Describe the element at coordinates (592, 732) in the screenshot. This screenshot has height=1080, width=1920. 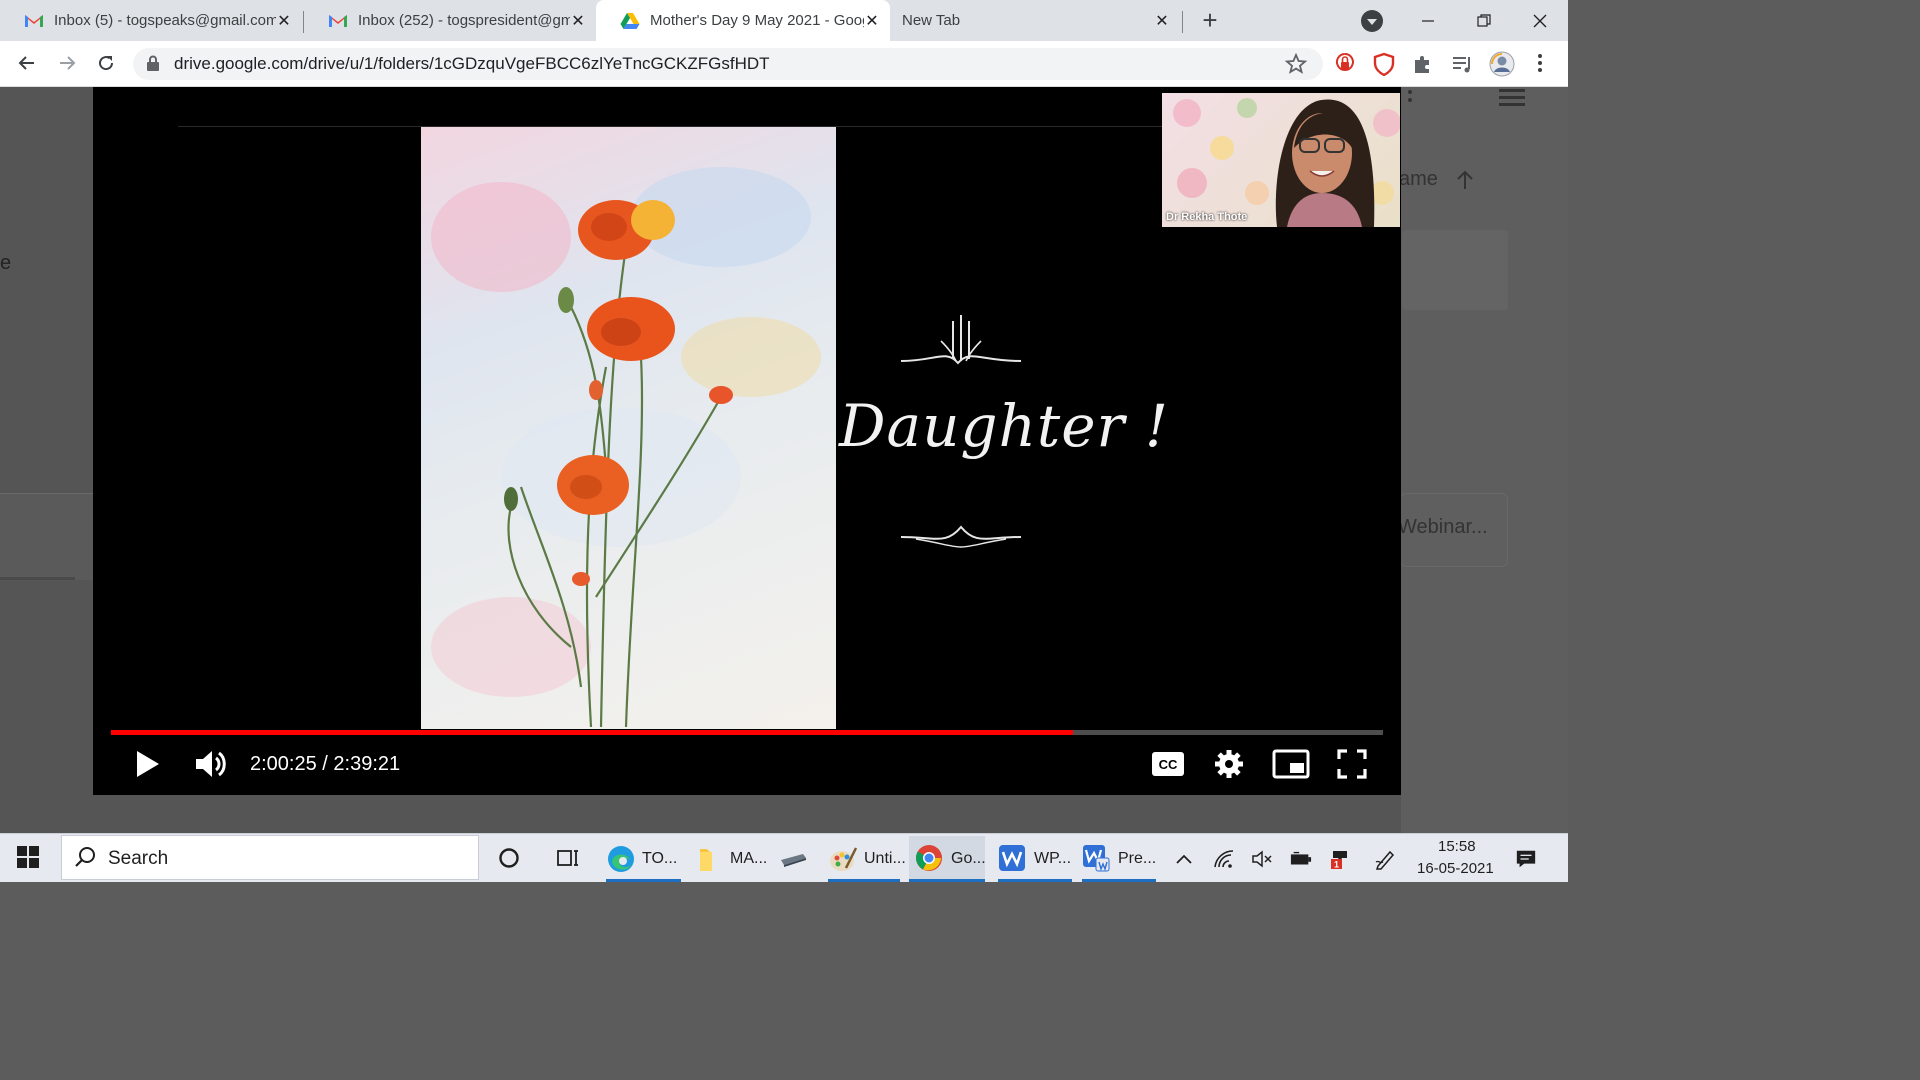
I see `video-progress-played` at that location.